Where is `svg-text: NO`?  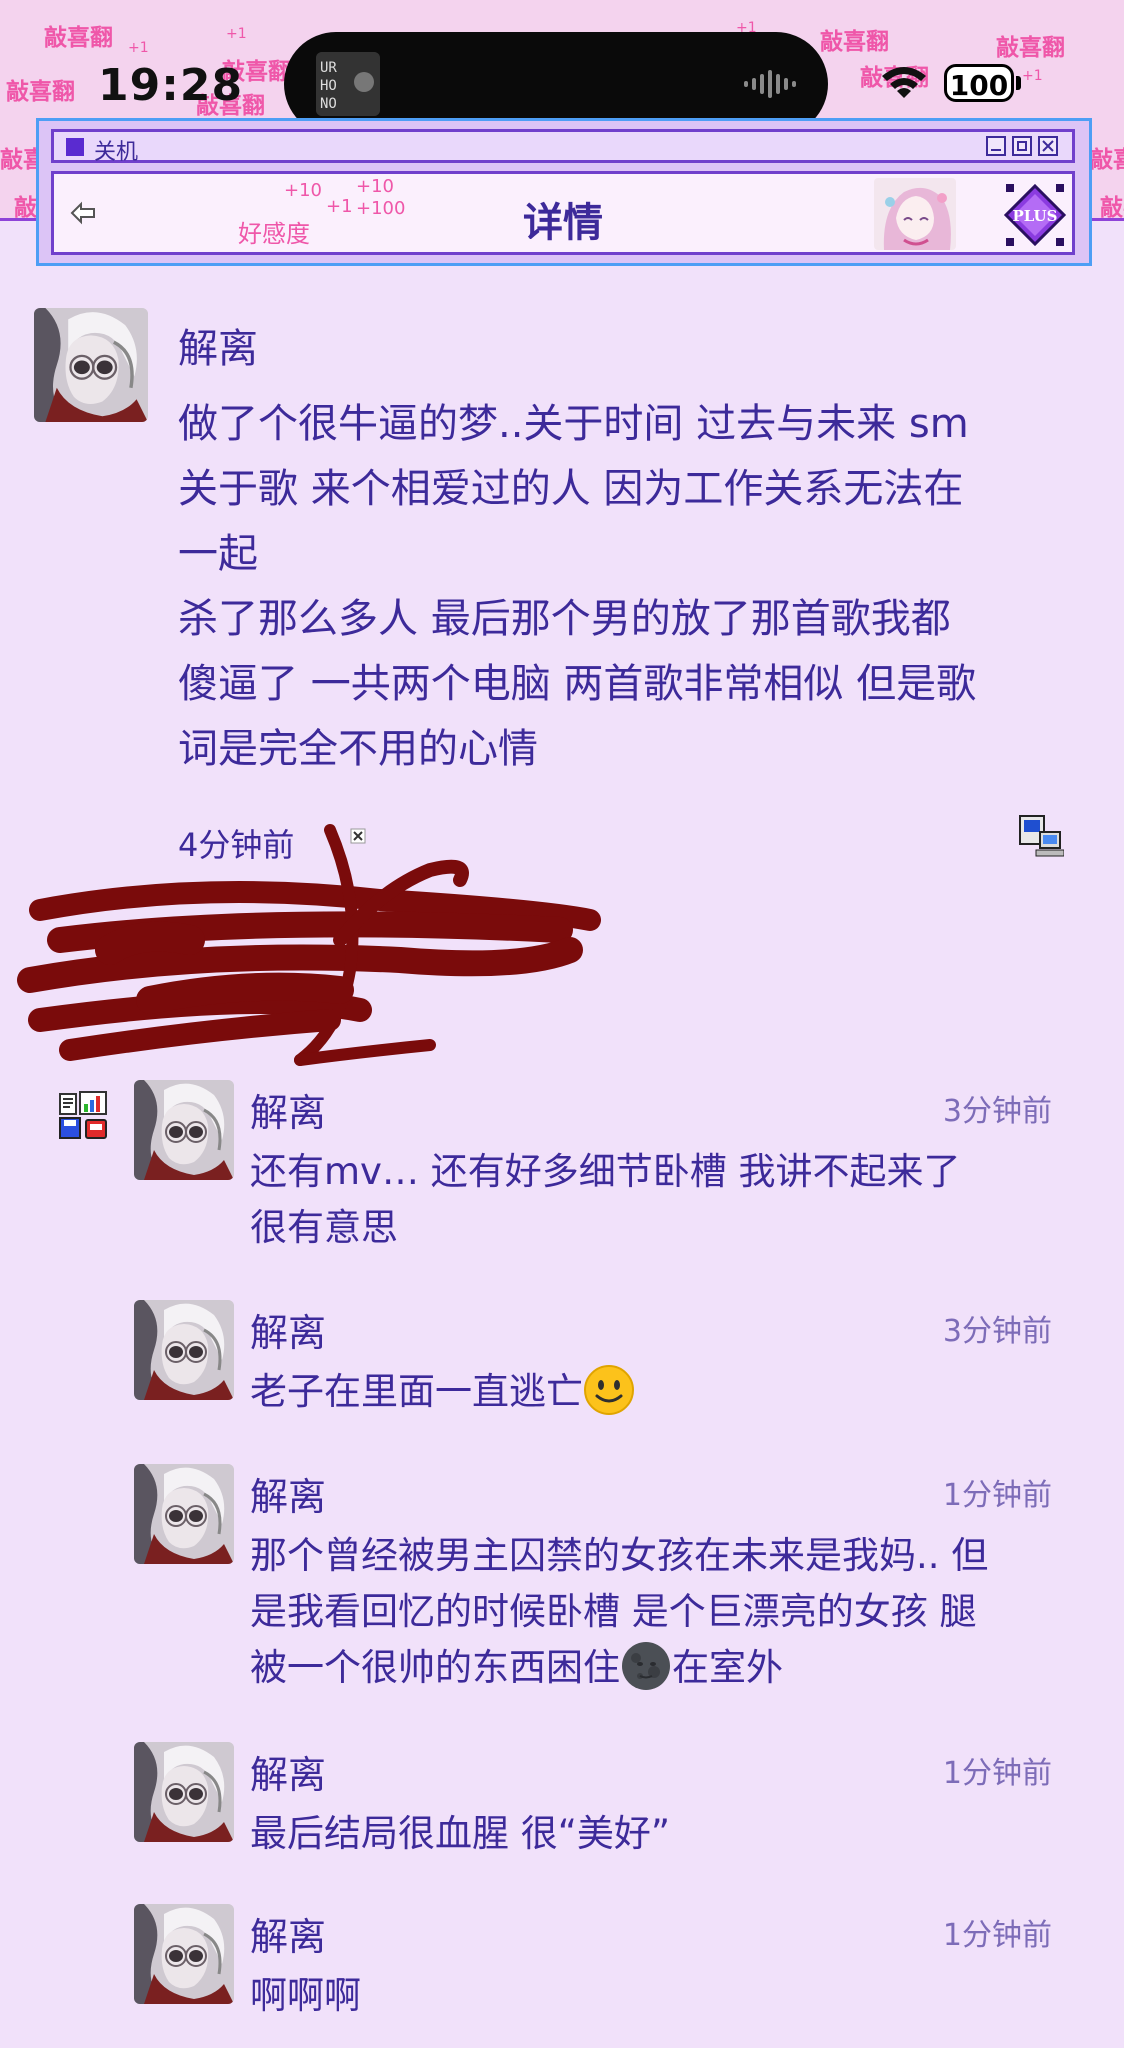
svg-text: NO is located at coordinates (328, 104).